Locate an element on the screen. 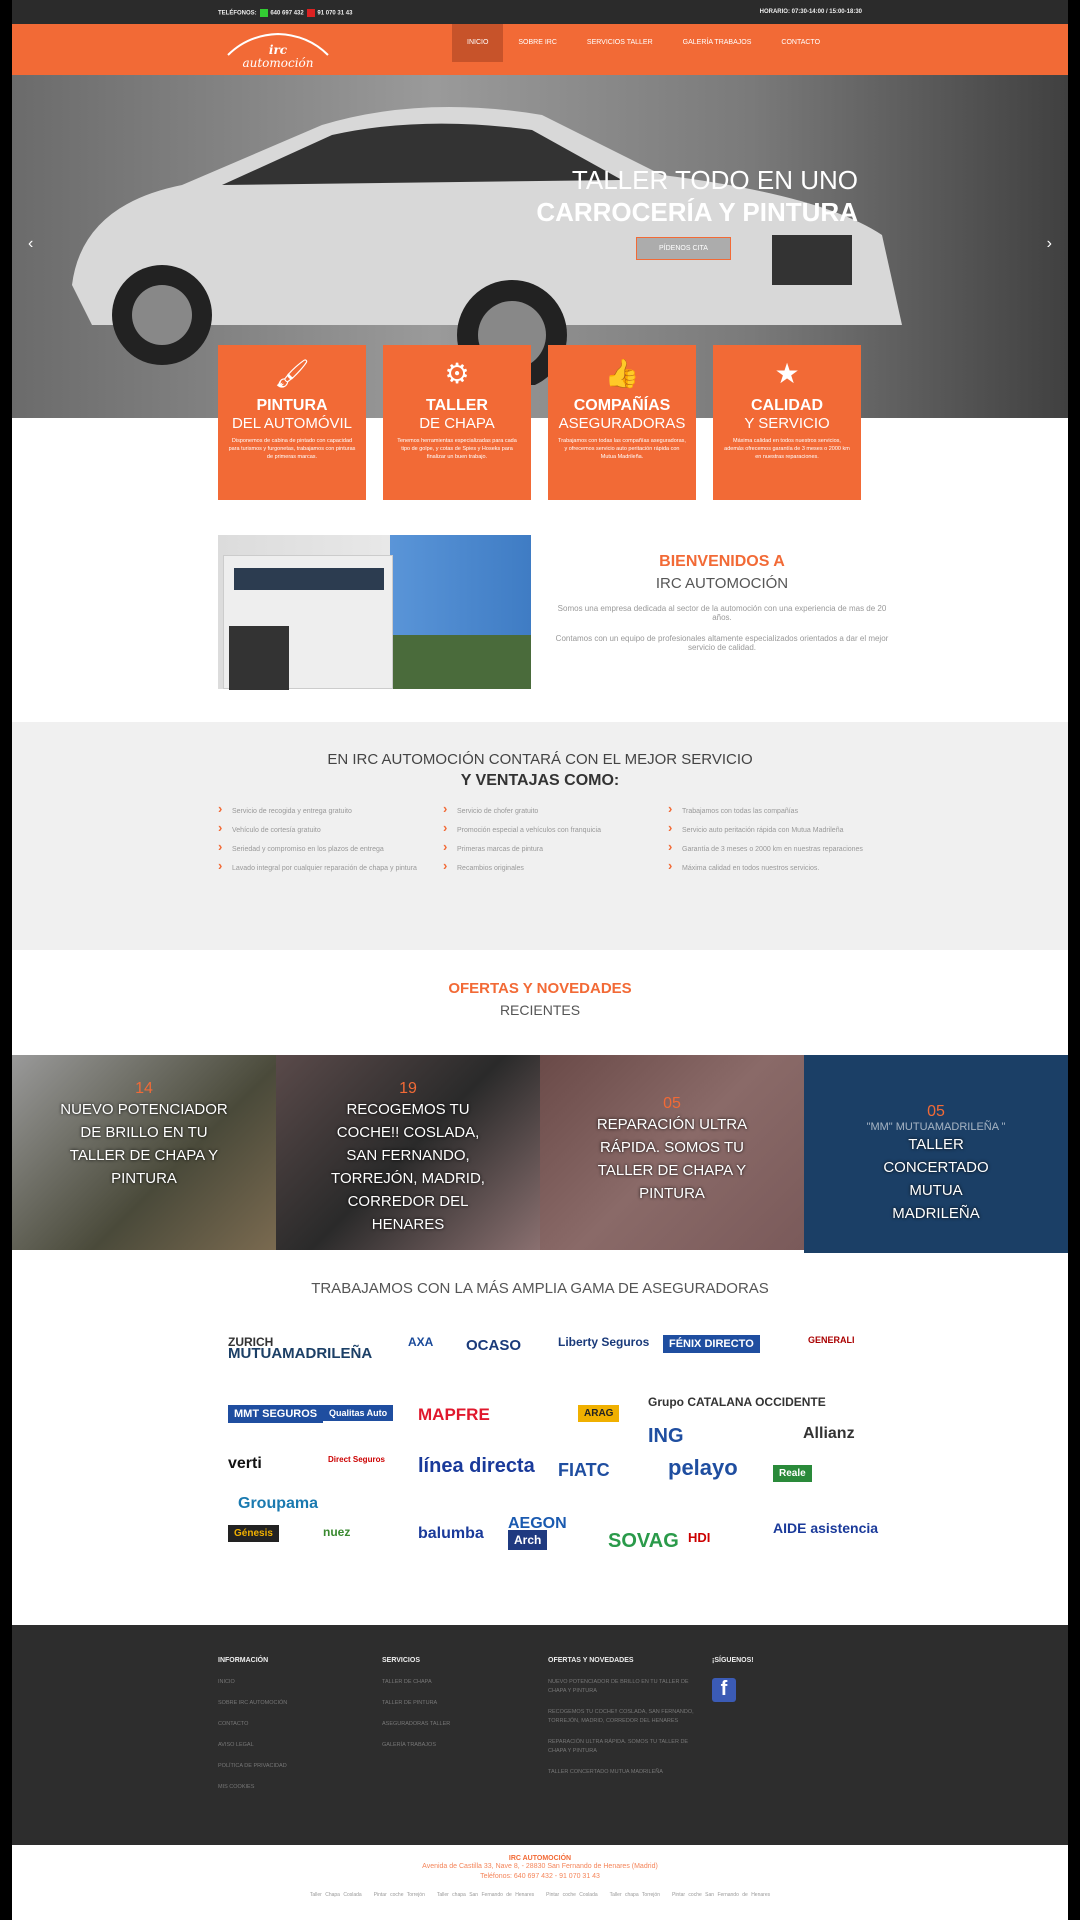 This screenshot has width=1080, height=1920. phone-land: 91 070 31 43 is located at coordinates (334, 14).